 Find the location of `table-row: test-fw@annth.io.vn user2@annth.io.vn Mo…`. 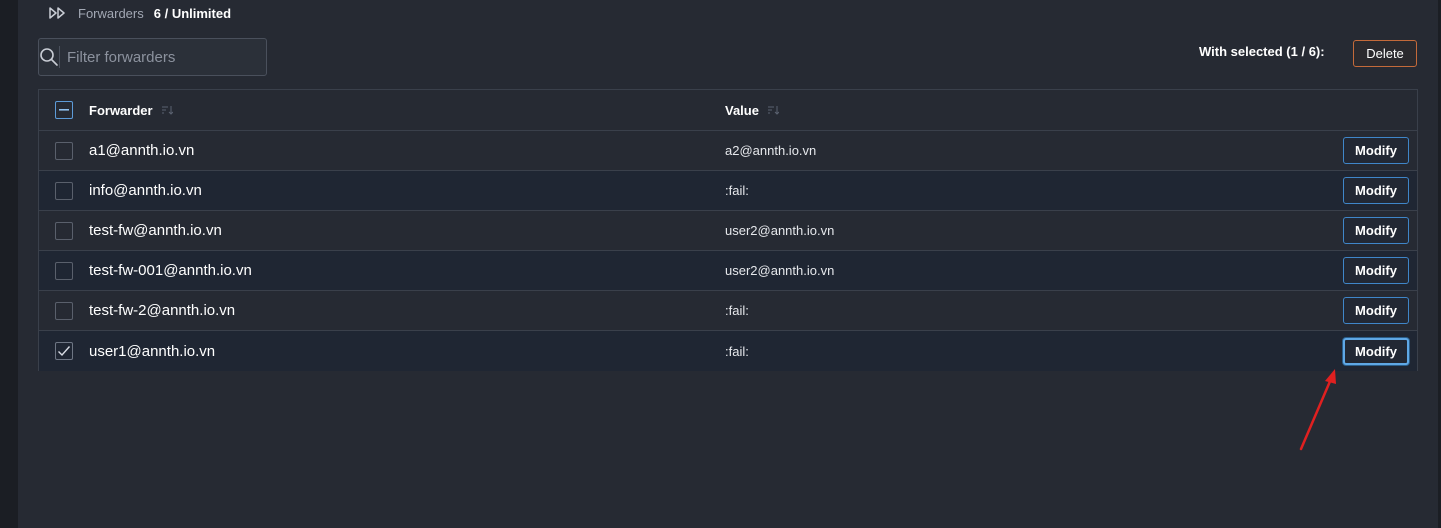

table-row: test-fw@annth.io.vn user2@annth.io.vn Mo… is located at coordinates (728, 231).